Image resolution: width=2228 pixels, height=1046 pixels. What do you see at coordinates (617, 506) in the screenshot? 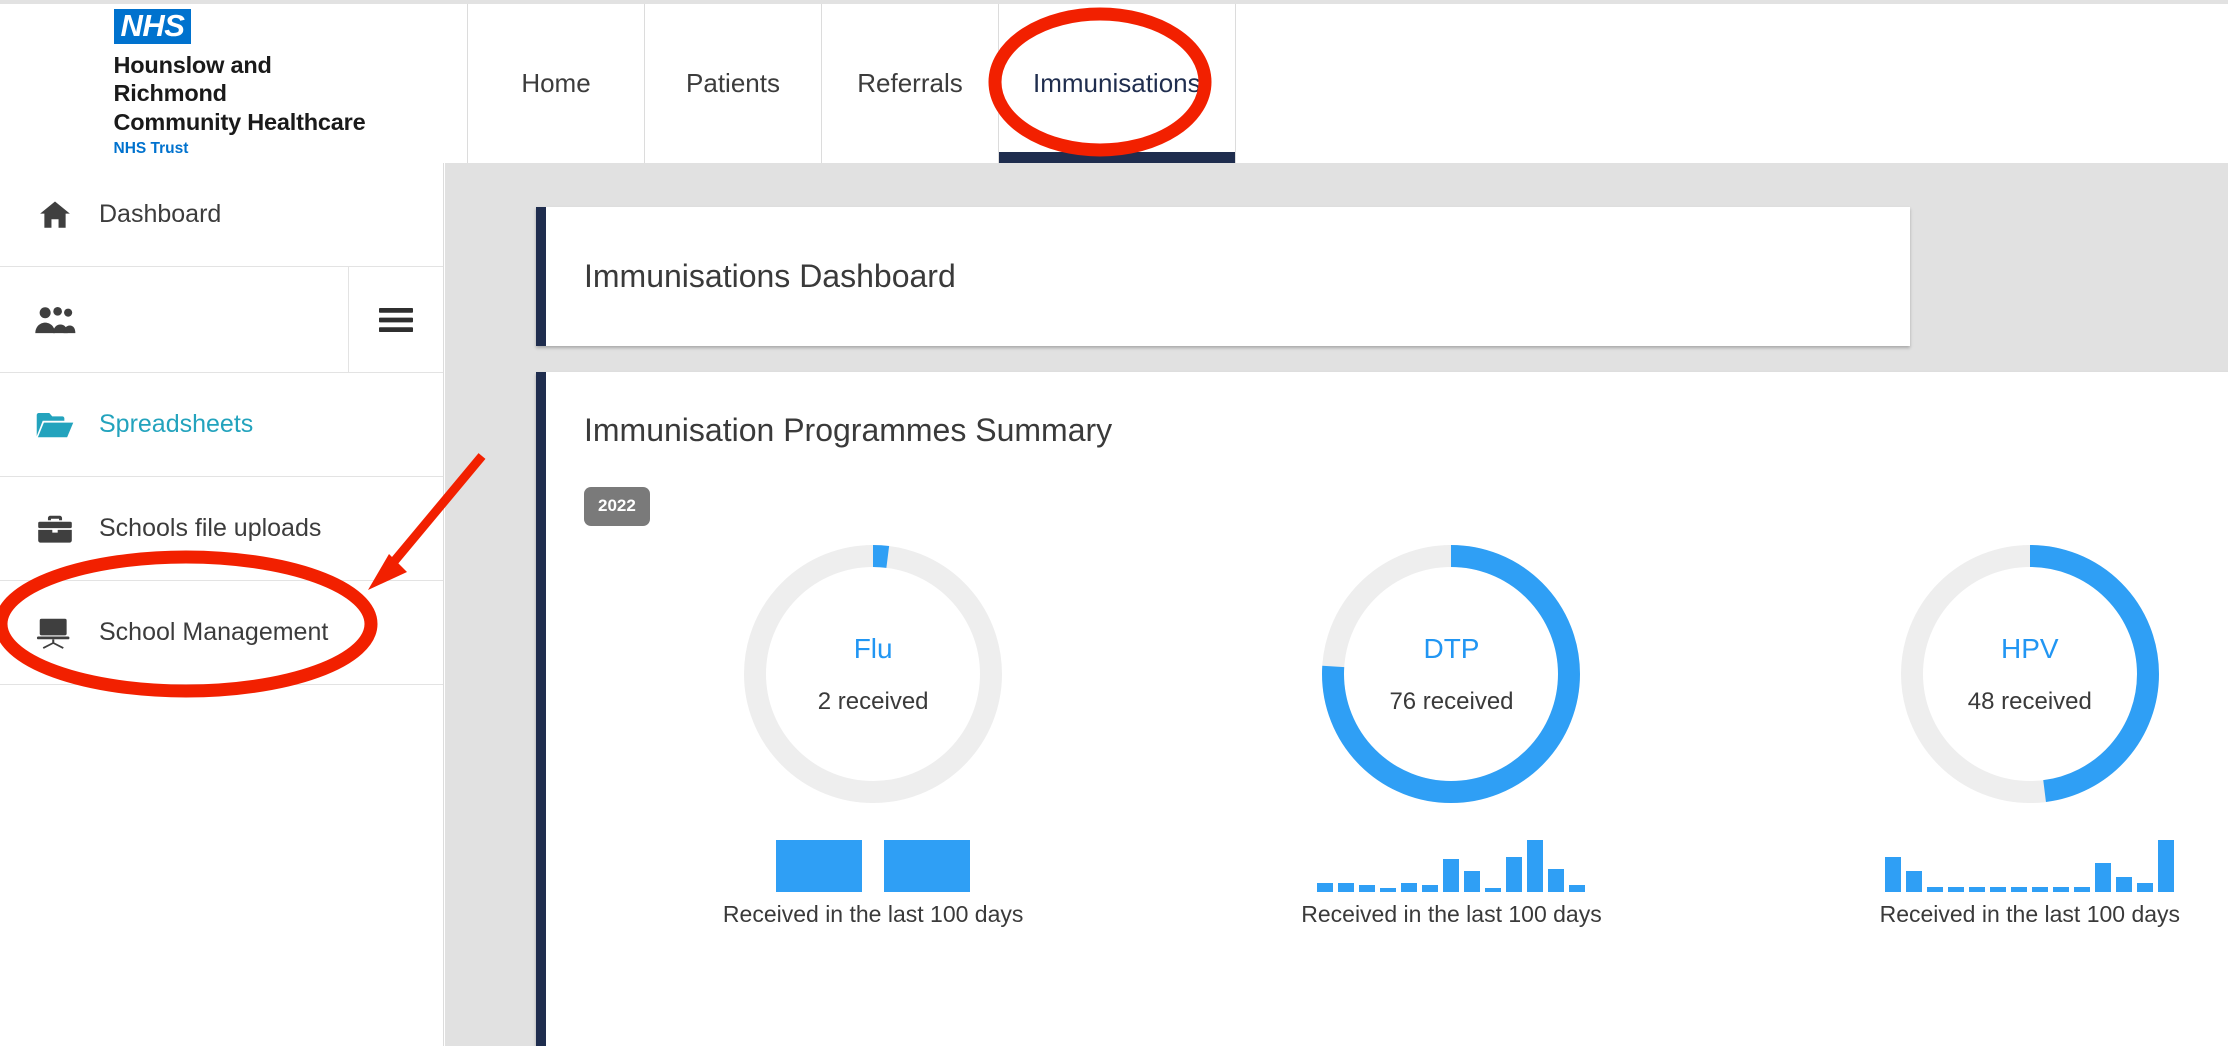
I see `year-badge: 2022` at bounding box center [617, 506].